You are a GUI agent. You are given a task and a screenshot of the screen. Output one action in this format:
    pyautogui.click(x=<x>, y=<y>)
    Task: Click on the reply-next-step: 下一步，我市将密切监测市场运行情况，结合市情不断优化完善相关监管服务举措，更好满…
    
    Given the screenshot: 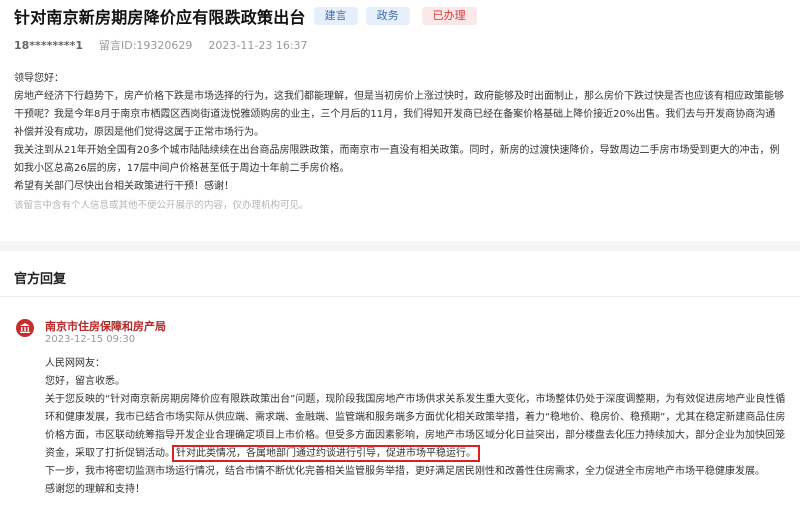 What is the action you would take?
    pyautogui.click(x=405, y=471)
    